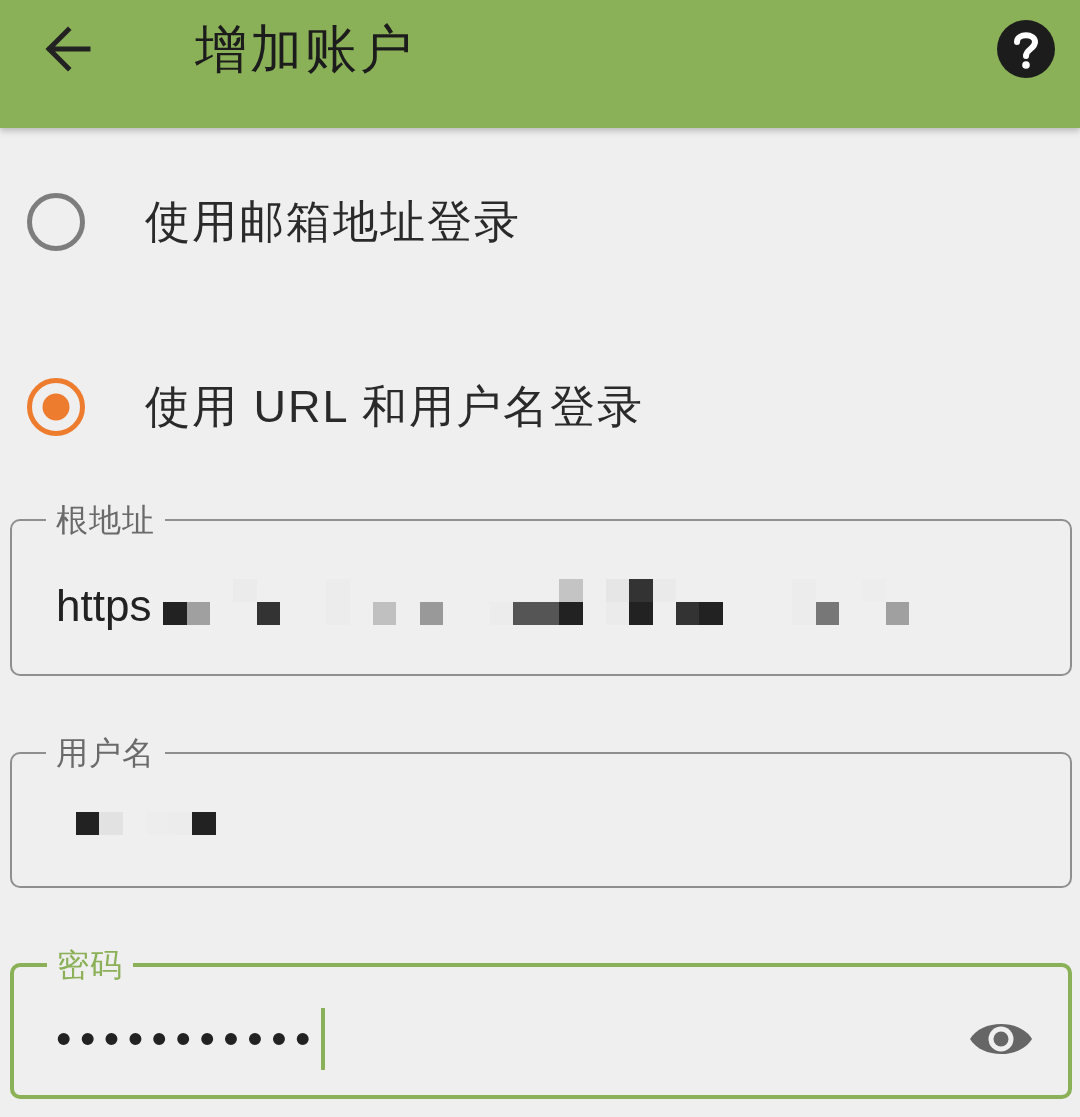 This screenshot has width=1080, height=1117. Describe the element at coordinates (305, 49) in the screenshot. I see `screen-title: 增加账户` at that location.